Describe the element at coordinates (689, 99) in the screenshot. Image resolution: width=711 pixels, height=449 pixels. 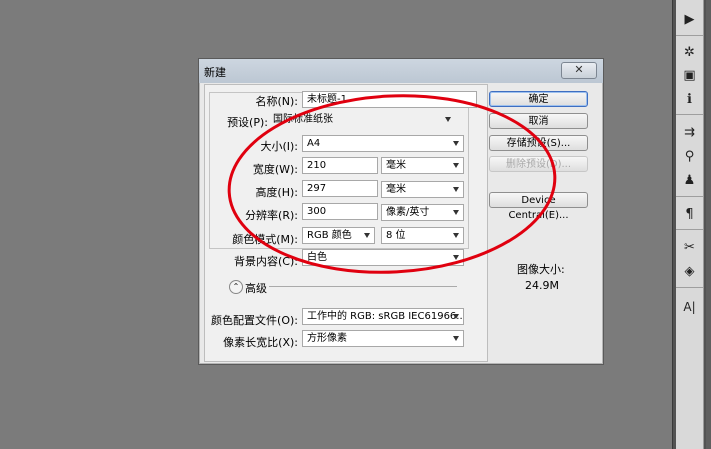
I see `info-icon: ℹ` at that location.